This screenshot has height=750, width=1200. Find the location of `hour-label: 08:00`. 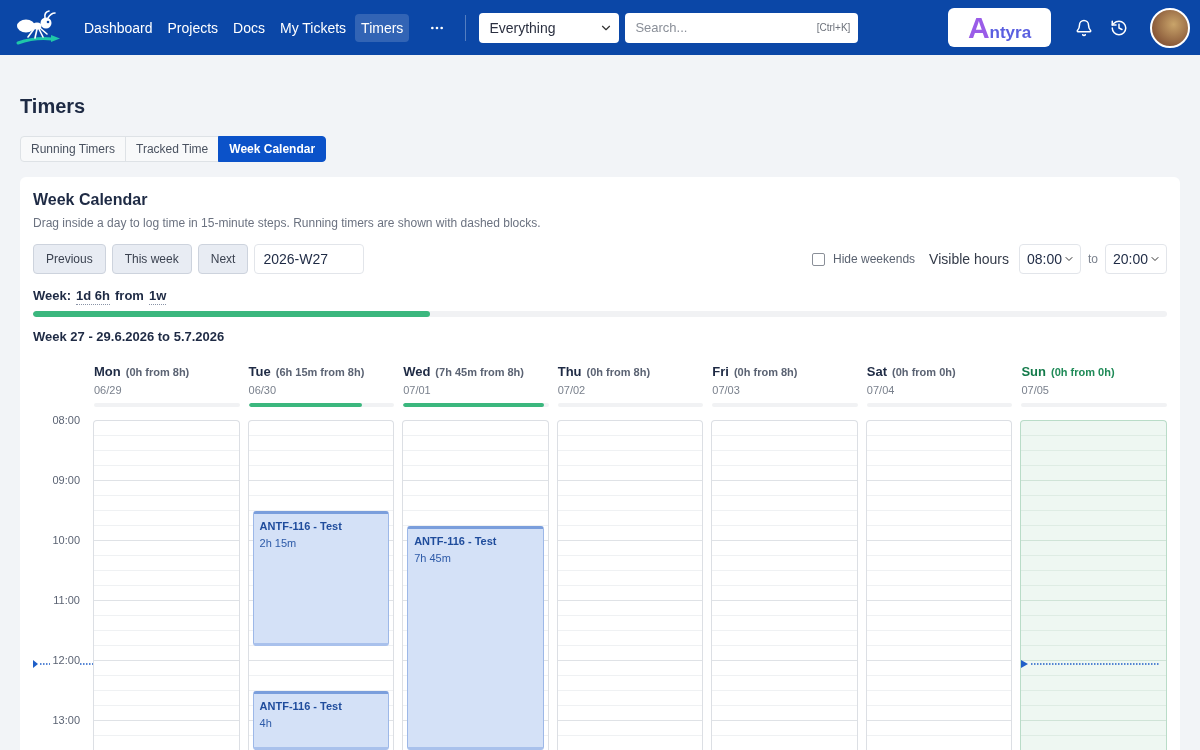

hour-label: 08:00 is located at coordinates (66, 420).